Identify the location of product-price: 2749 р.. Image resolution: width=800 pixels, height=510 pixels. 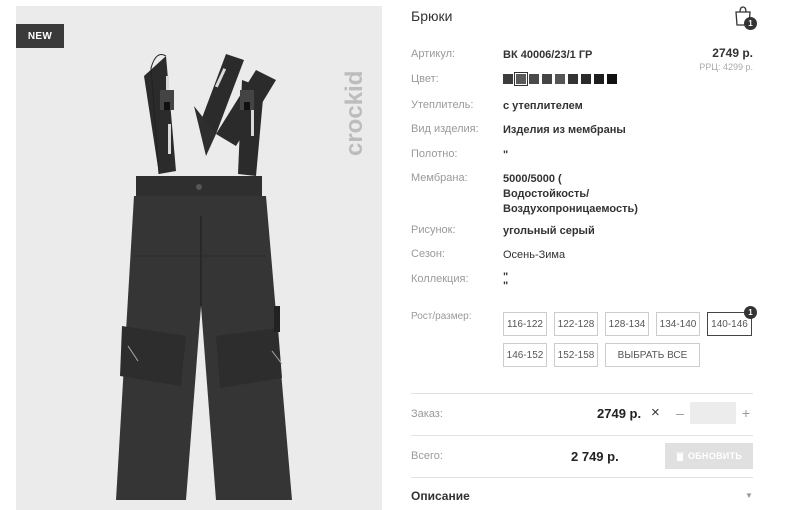
(732, 53).